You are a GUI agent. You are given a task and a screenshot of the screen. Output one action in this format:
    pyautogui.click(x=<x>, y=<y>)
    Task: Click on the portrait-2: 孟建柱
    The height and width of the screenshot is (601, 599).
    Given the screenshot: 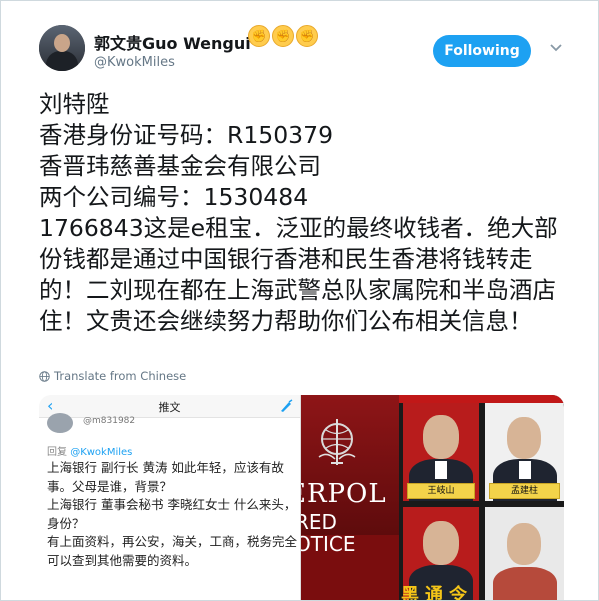 What is the action you would take?
    pyautogui.click(x=524, y=452)
    